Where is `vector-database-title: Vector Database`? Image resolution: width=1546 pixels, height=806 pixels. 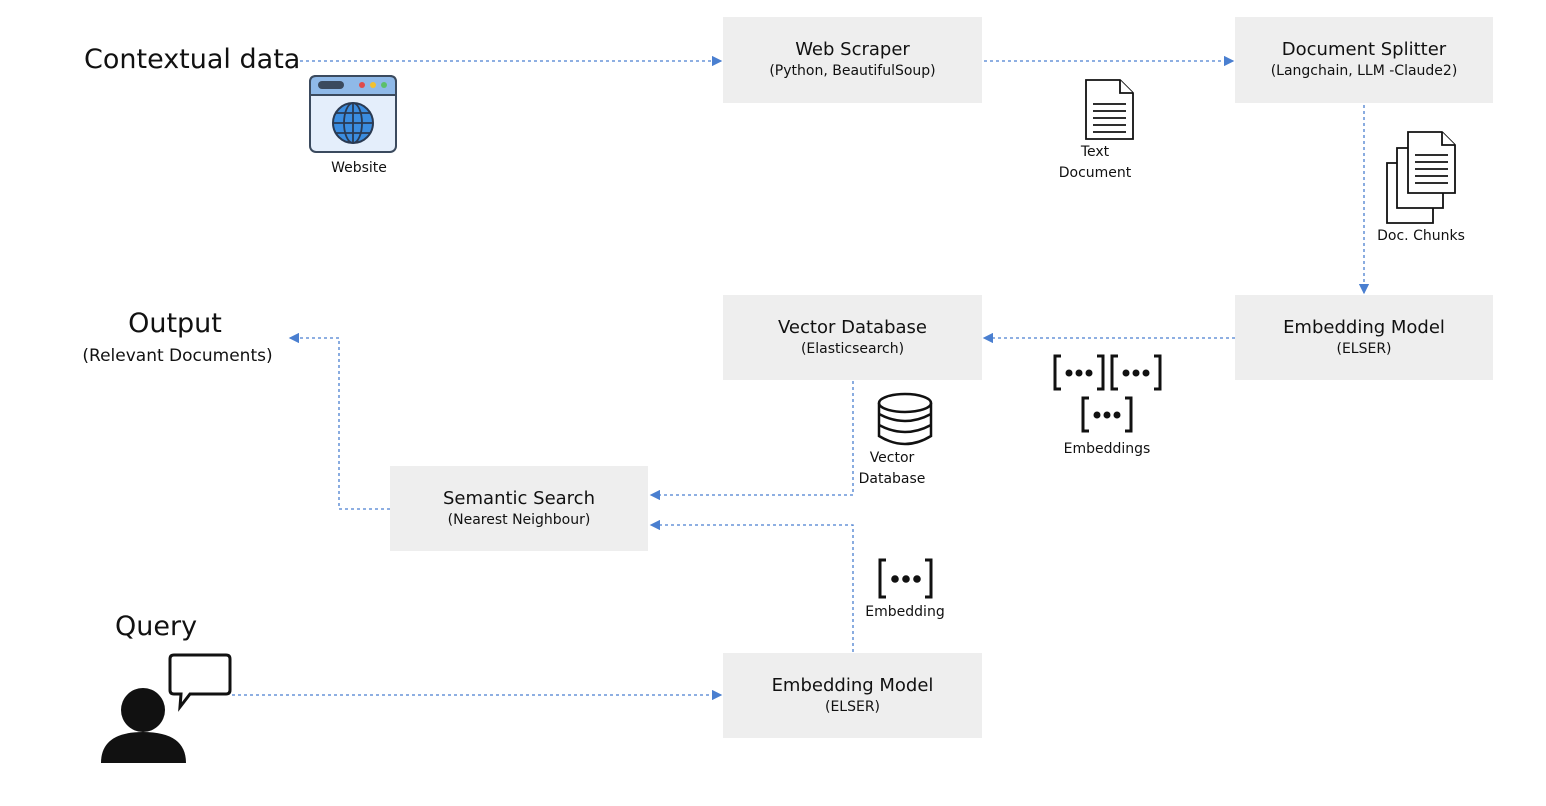
vector-database-title: Vector Database is located at coordinates (852, 327).